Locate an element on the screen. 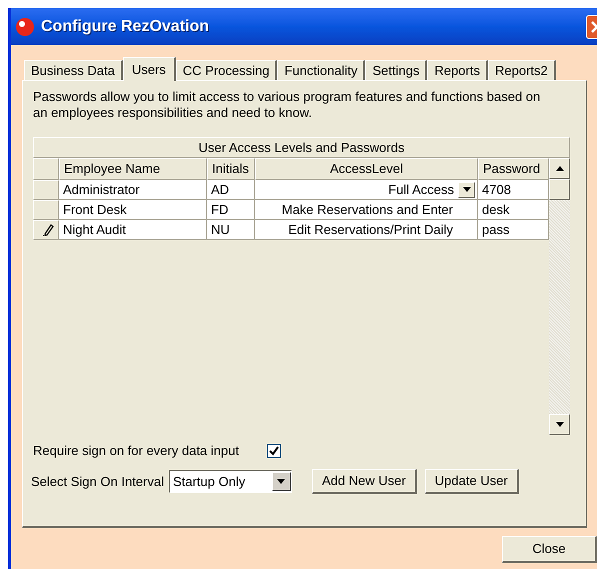 This screenshot has width=597, height=569. table-cell-text: Night Audit is located at coordinates (94, 229).